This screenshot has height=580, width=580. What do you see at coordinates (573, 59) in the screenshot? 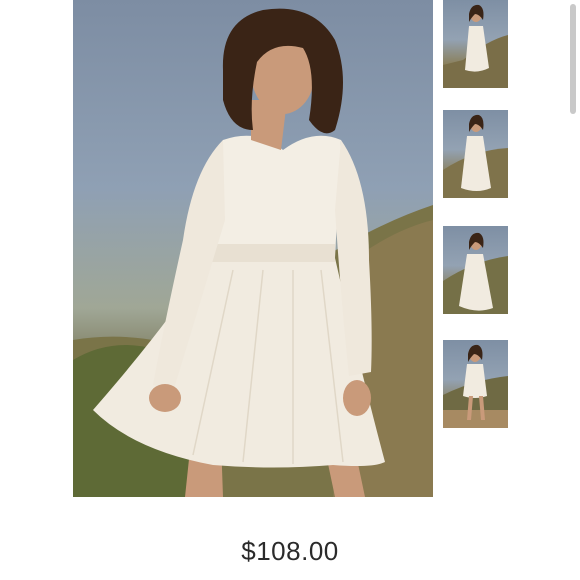
I see `vertical-scrollbar` at bounding box center [573, 59].